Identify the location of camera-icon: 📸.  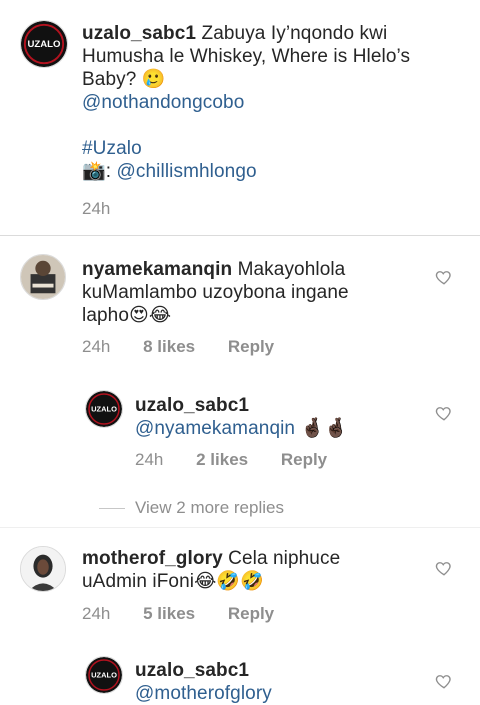
(94, 171).